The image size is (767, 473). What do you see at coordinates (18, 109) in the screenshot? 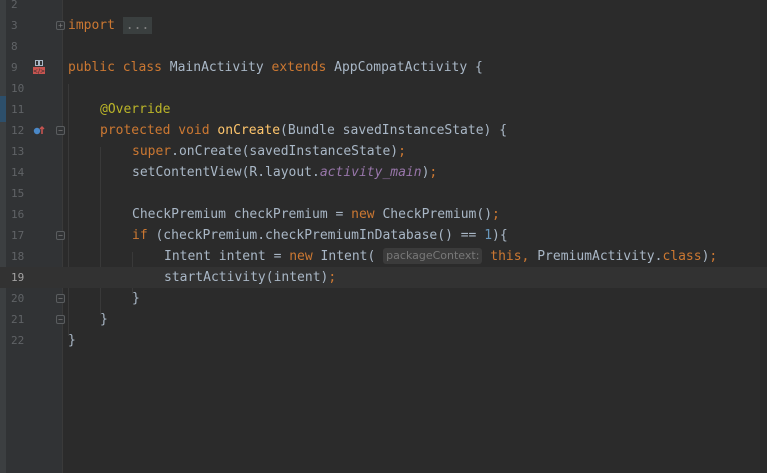
I see `line-number: 11` at bounding box center [18, 109].